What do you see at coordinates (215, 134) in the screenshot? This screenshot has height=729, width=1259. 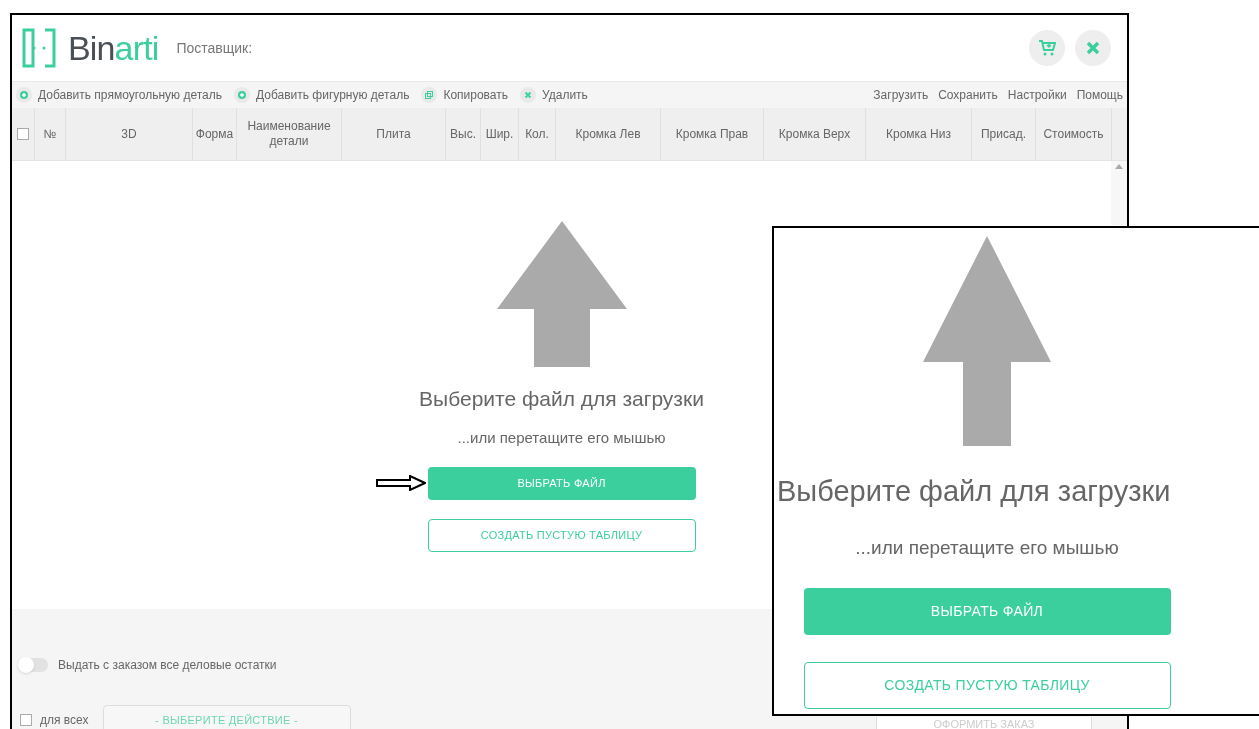 I see `column-header: Форма` at bounding box center [215, 134].